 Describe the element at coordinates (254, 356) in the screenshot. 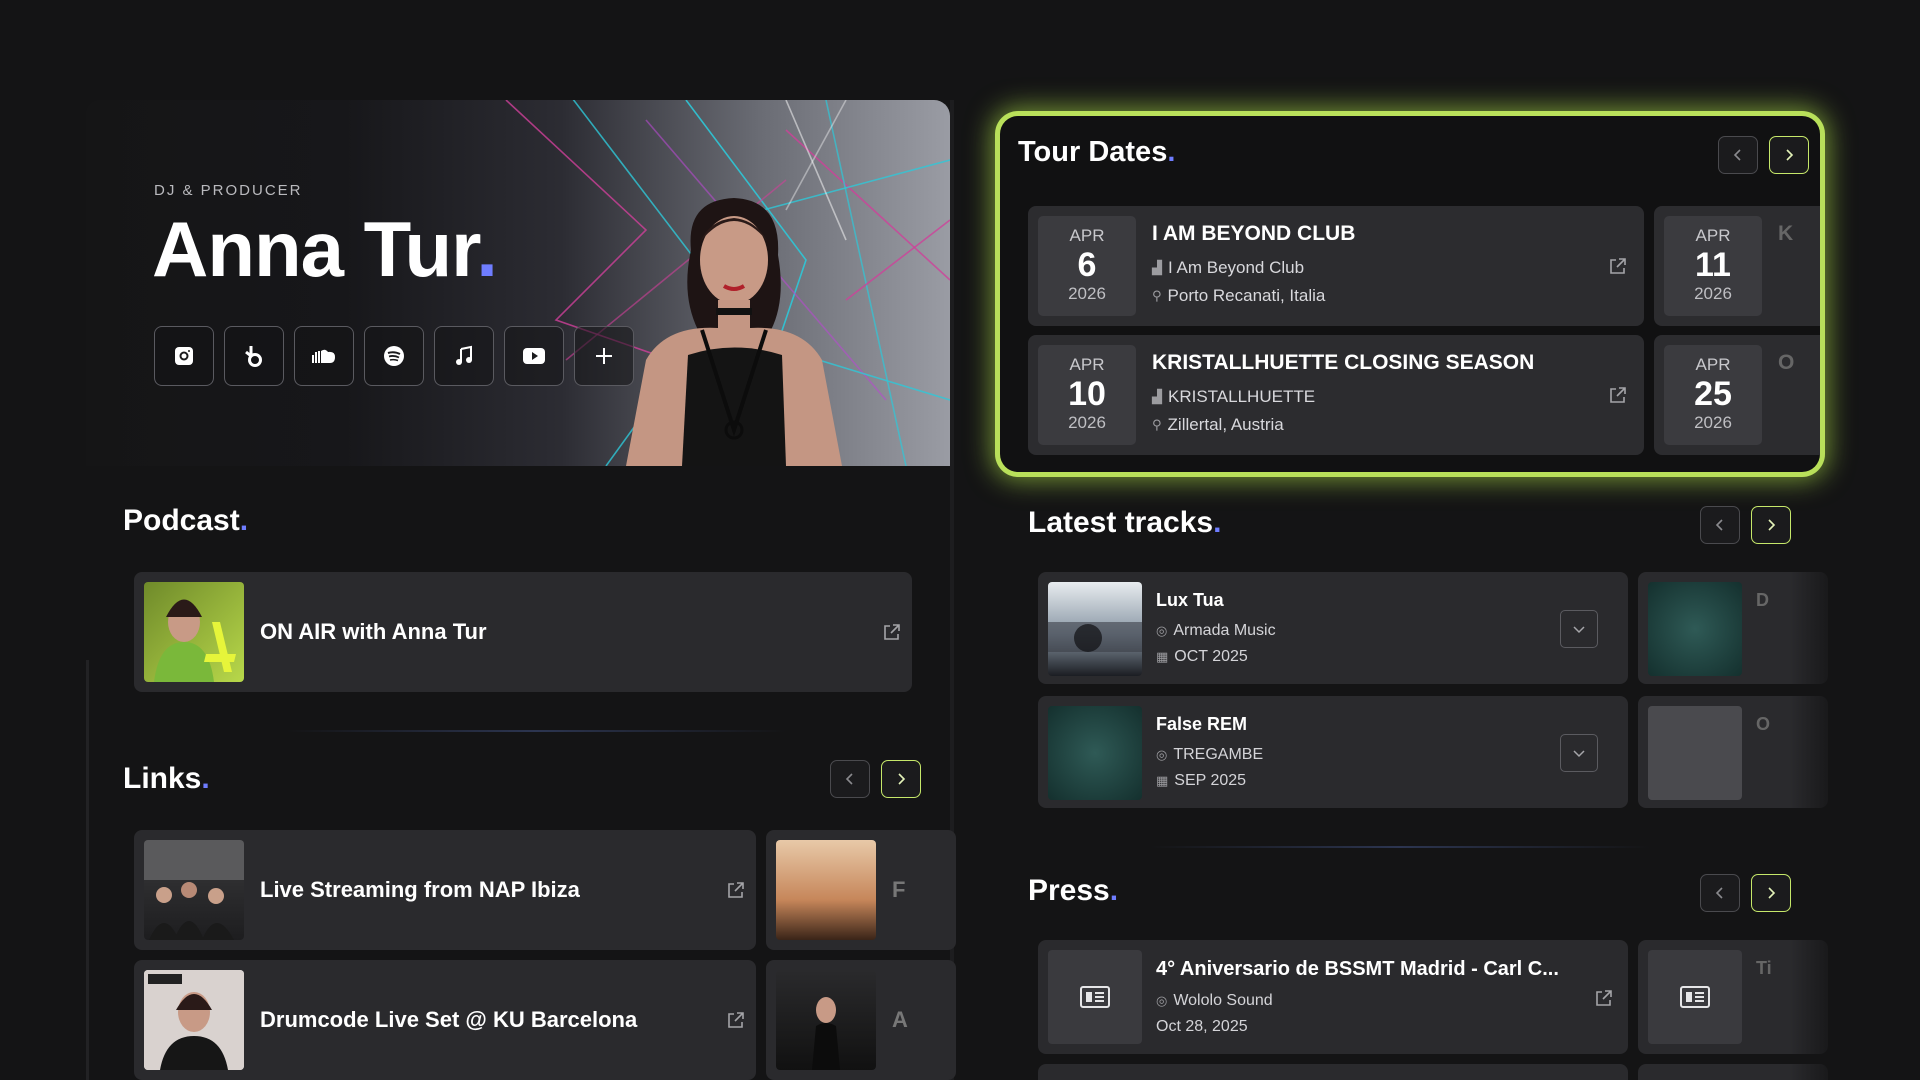

I see `beatport-button` at that location.